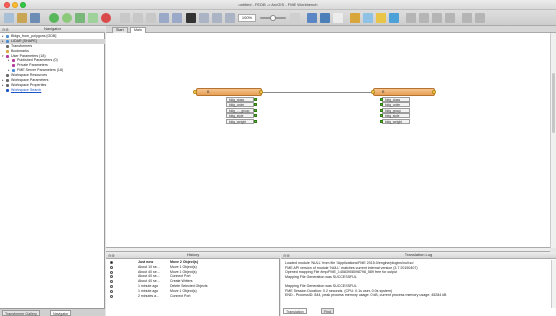  What do you see at coordinates (437, 18) in the screenshot?
I see `layout-icon` at bounding box center [437, 18].